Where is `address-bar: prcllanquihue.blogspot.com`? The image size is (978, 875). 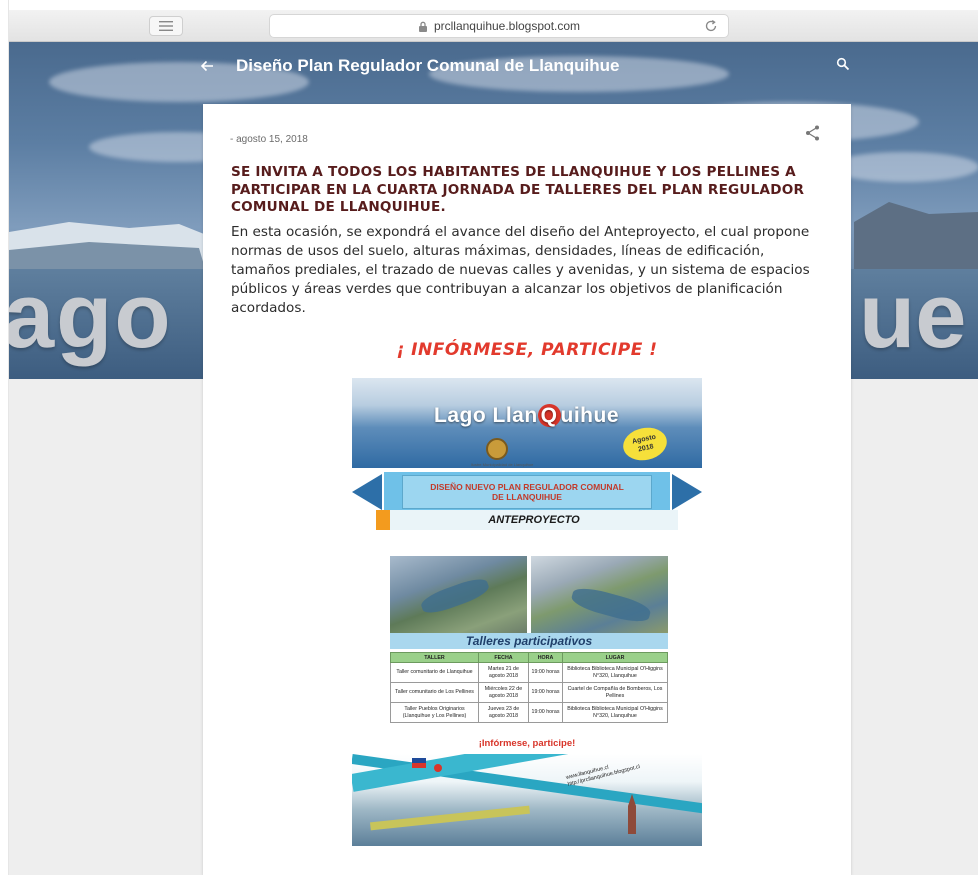
address-bar: prcllanquihue.blogspot.com is located at coordinates (499, 26).